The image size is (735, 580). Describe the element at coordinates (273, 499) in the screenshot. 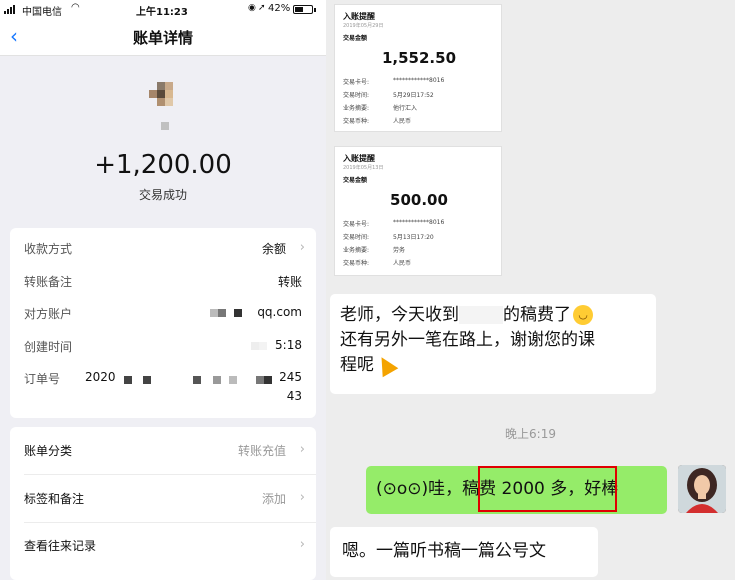

I see `tags-value: 添加` at that location.